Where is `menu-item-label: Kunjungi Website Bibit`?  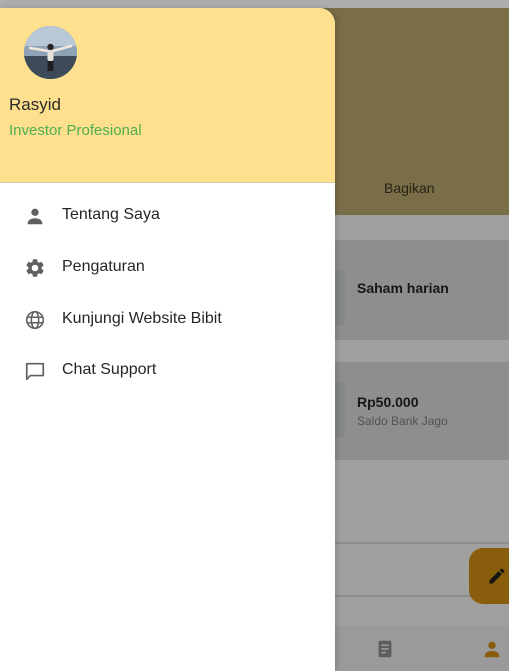
menu-item-label: Kunjungi Website Bibit is located at coordinates (142, 318).